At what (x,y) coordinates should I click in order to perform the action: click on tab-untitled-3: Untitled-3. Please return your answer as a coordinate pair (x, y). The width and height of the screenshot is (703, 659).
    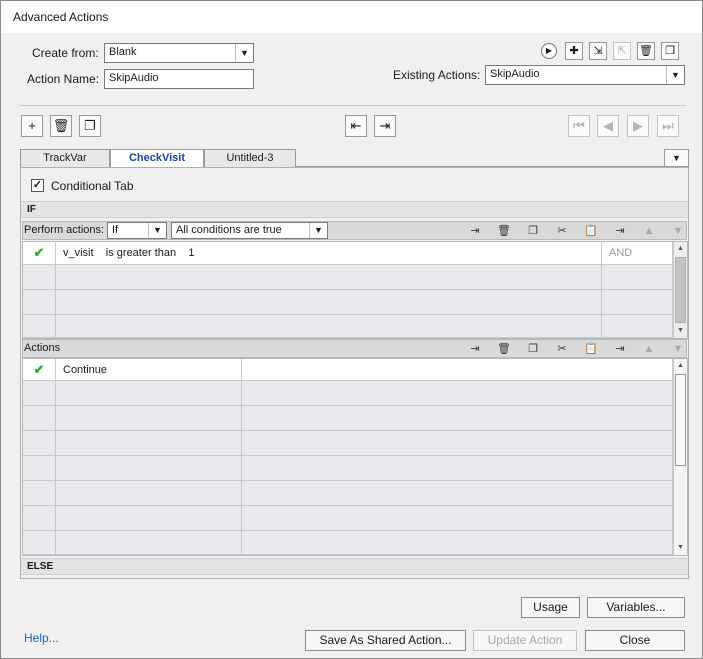
    Looking at the image, I should click on (250, 158).